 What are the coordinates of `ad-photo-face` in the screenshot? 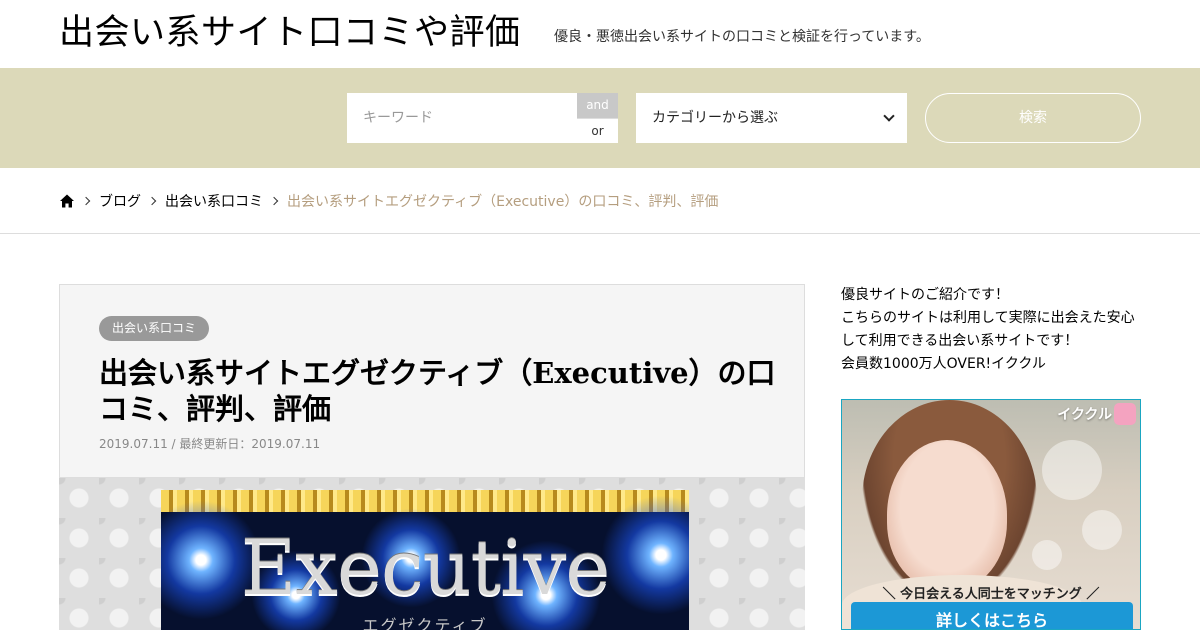 It's located at (947, 515).